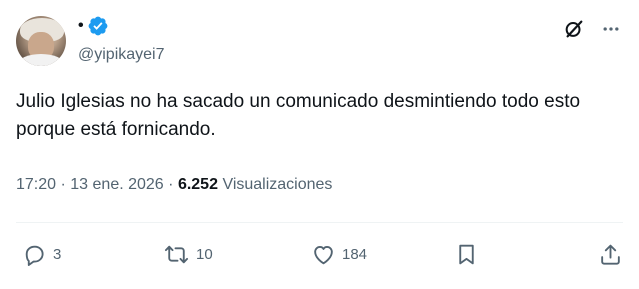  Describe the element at coordinates (198, 184) in the screenshot. I see `views-count: 6.252` at that location.